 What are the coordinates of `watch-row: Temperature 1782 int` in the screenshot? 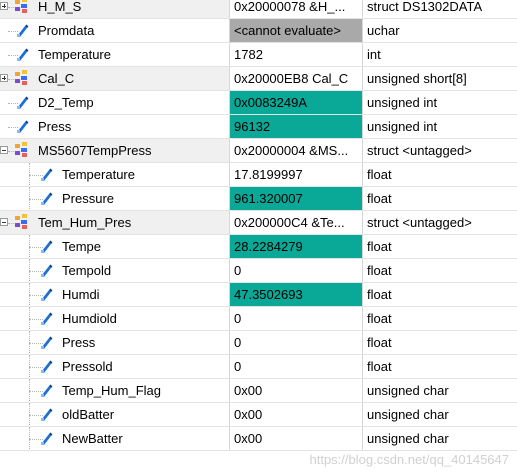 It's located at (258, 55).